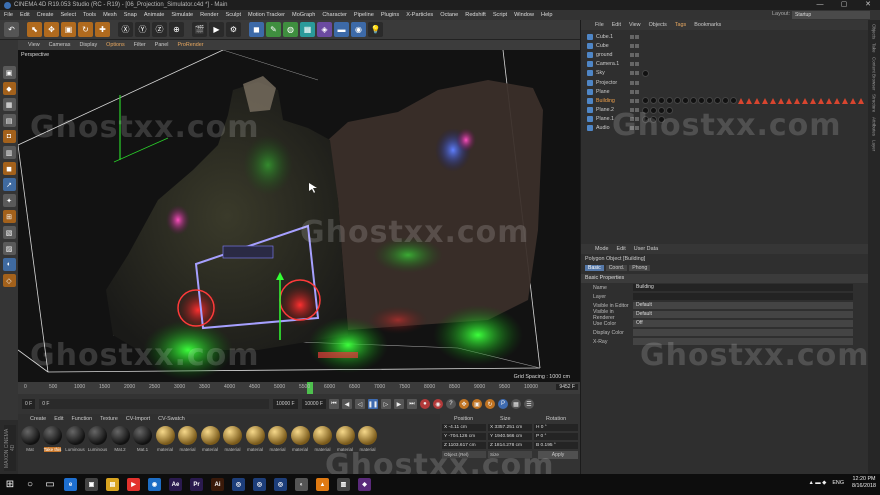 The height and width of the screenshot is (495, 880). What do you see at coordinates (334, 15) in the screenshot?
I see `menu-character: Character` at bounding box center [334, 15].